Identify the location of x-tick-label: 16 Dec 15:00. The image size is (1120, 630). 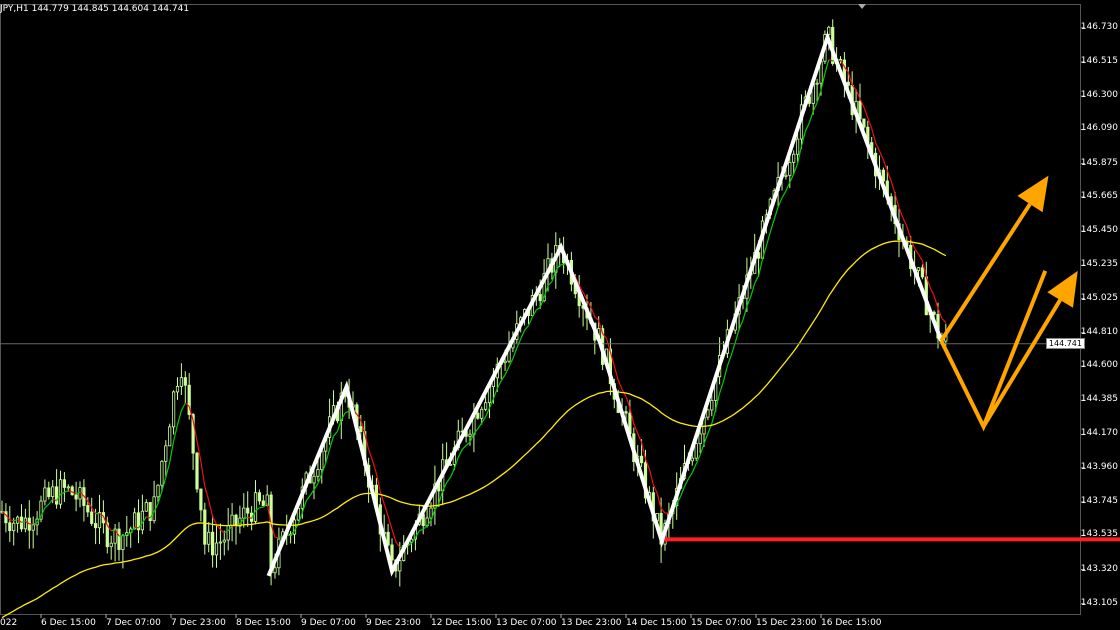
(851, 623).